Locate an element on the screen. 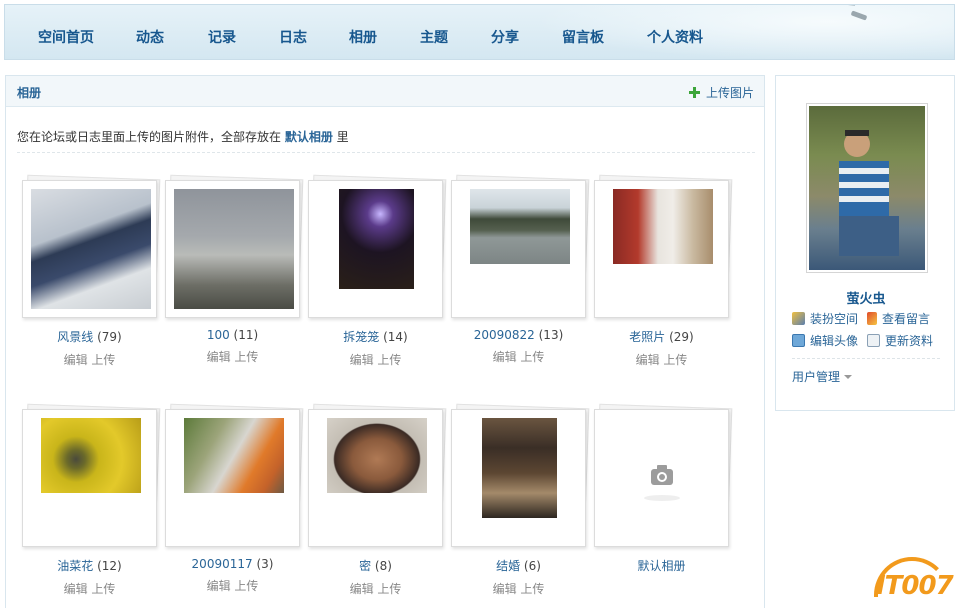  album-card: 默认相册 is located at coordinates (663, 488).